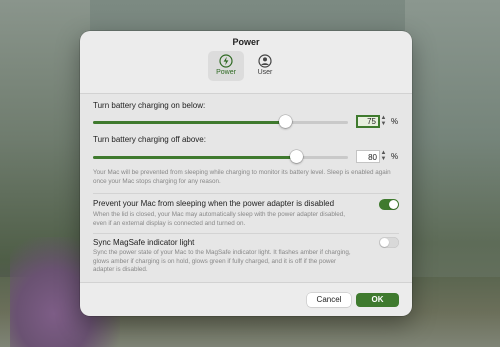  I want to click on tab-user: User, so click(265, 66).